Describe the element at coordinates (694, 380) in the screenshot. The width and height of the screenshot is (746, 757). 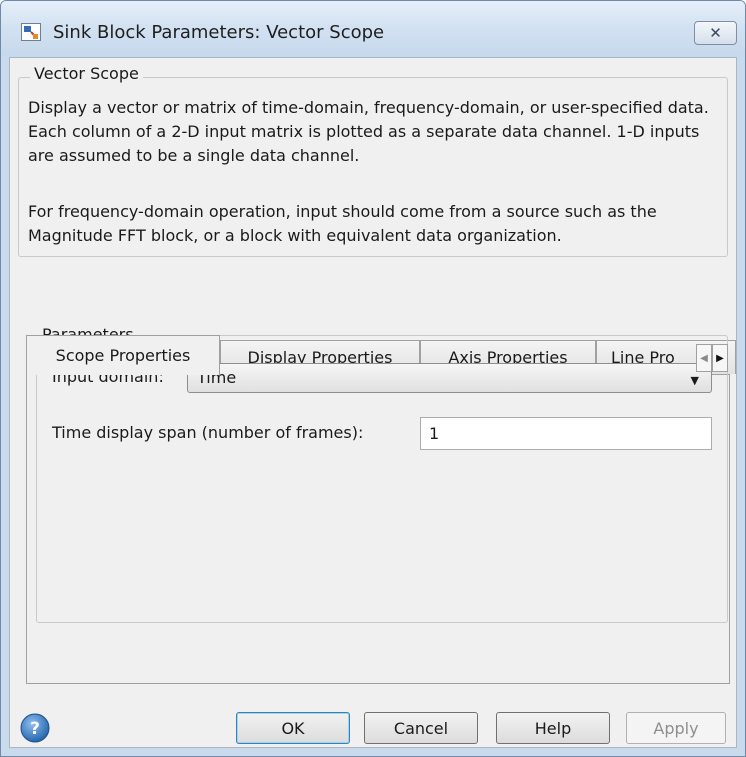
I see `chevron-down-icon: ▼` at that location.